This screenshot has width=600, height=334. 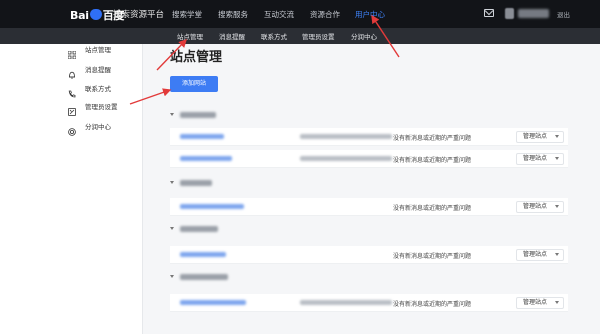 I want to click on arrow-to-add-site, so click(x=150, y=96).